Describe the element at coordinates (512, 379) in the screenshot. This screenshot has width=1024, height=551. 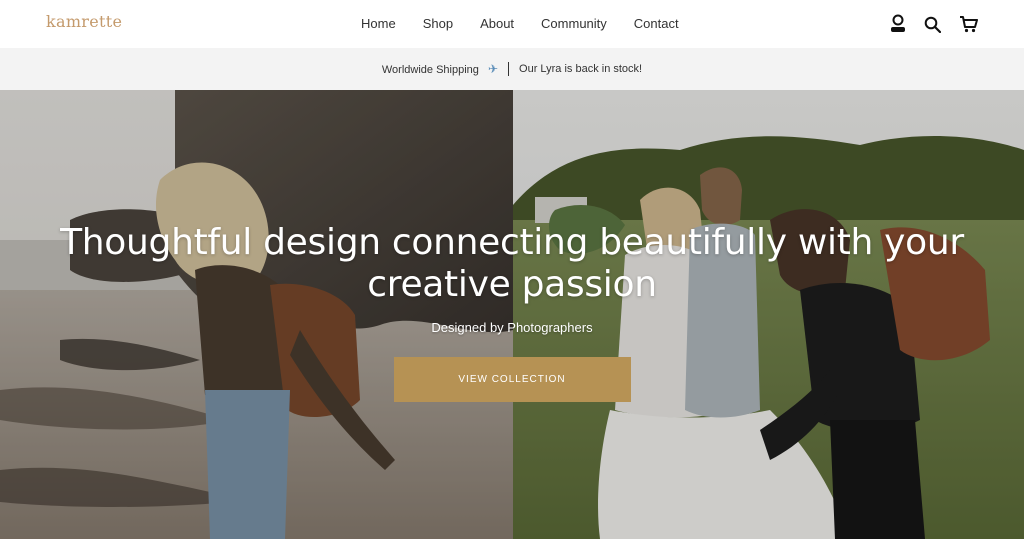
I see `view-collection-button: VIEW COLLECTION` at that location.